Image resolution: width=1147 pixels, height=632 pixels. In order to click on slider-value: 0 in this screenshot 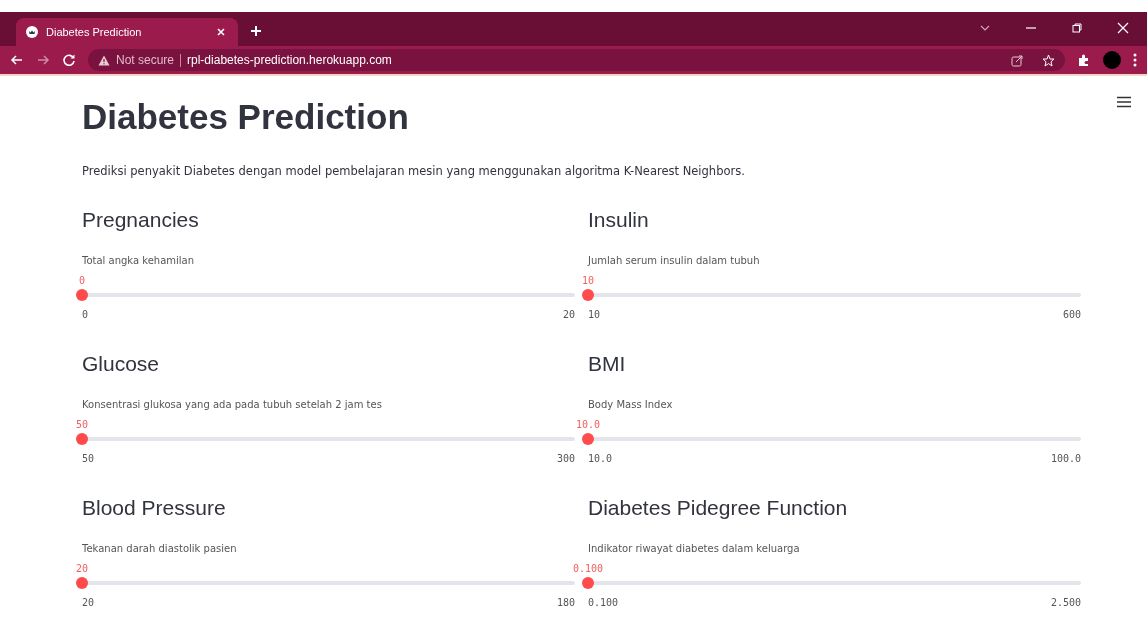, I will do `click(82, 280)`.